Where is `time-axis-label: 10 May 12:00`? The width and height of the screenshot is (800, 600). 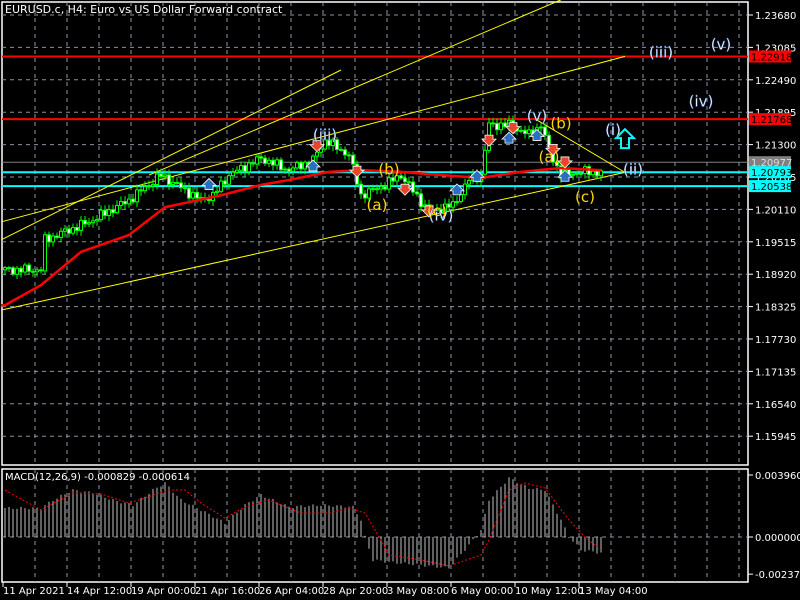 time-axis-label: 10 May 12:00 is located at coordinates (549, 591).